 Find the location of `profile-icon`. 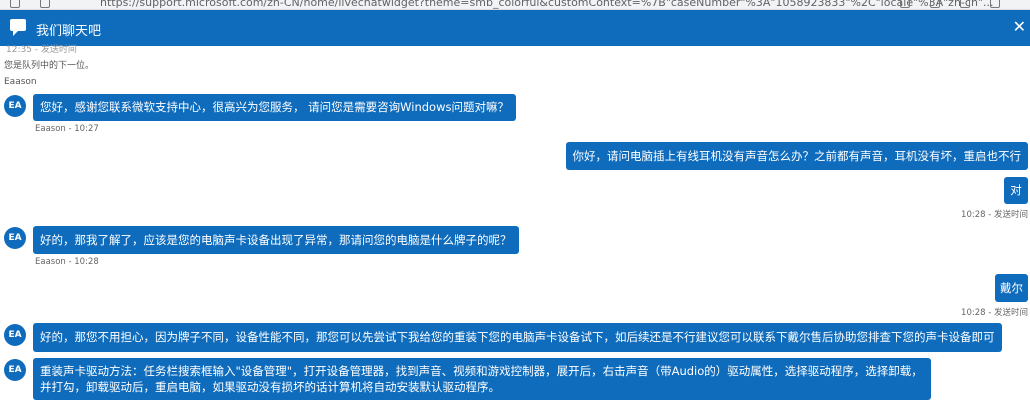

profile-icon is located at coordinates (995, 4).